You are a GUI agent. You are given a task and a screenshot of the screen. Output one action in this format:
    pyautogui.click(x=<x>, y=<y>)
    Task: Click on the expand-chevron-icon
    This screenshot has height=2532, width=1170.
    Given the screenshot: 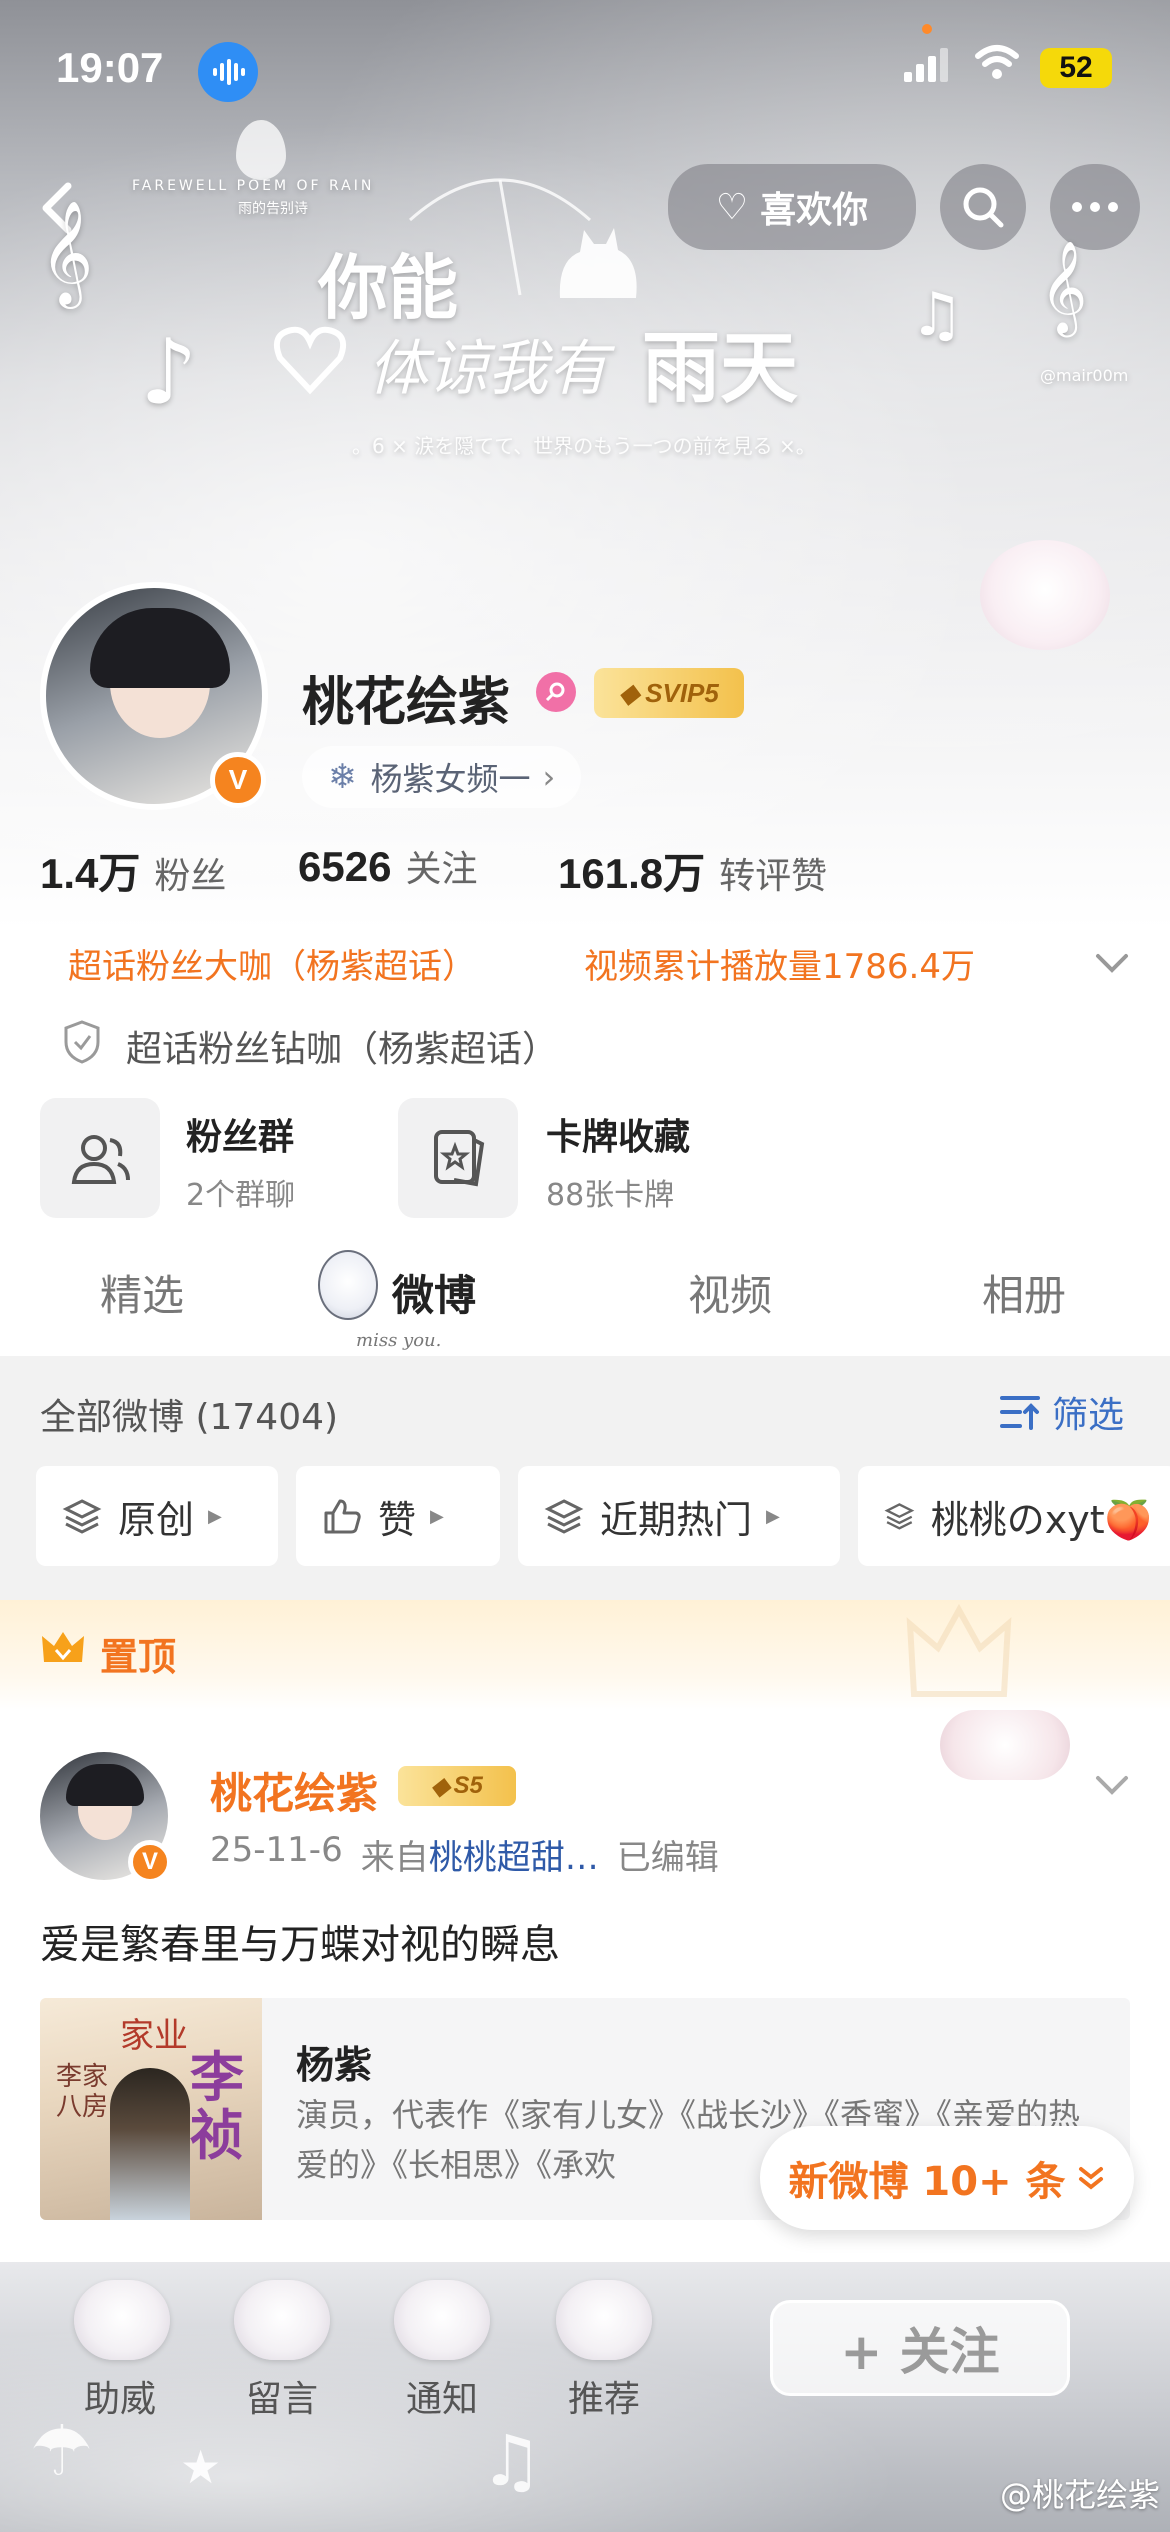 What is the action you would take?
    pyautogui.click(x=1112, y=962)
    